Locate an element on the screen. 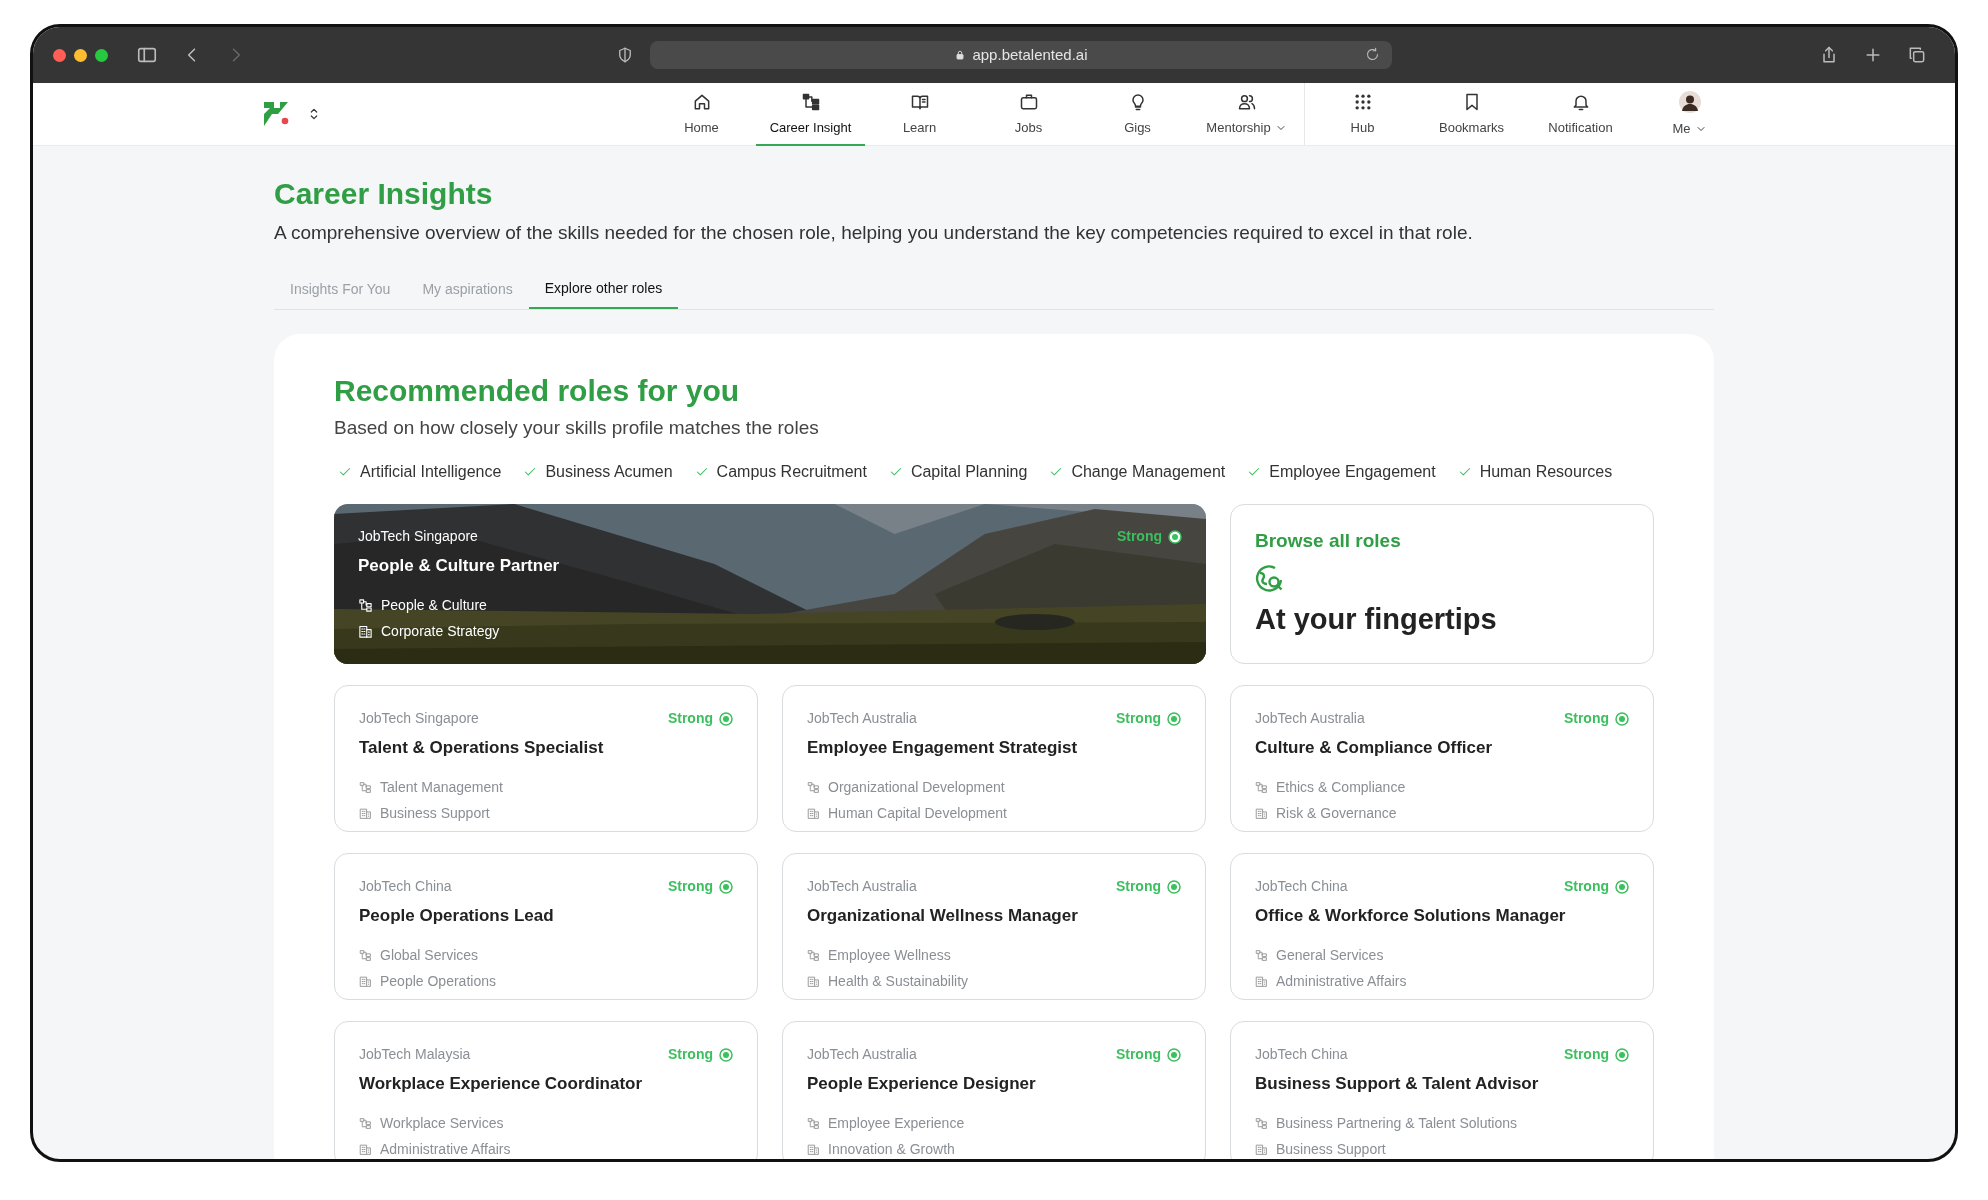 This screenshot has width=1988, height=1200. role-card: JobTech Australia Strong Organizational Wellness Manager Employee Wellness Health & Sustainability is located at coordinates (994, 926).